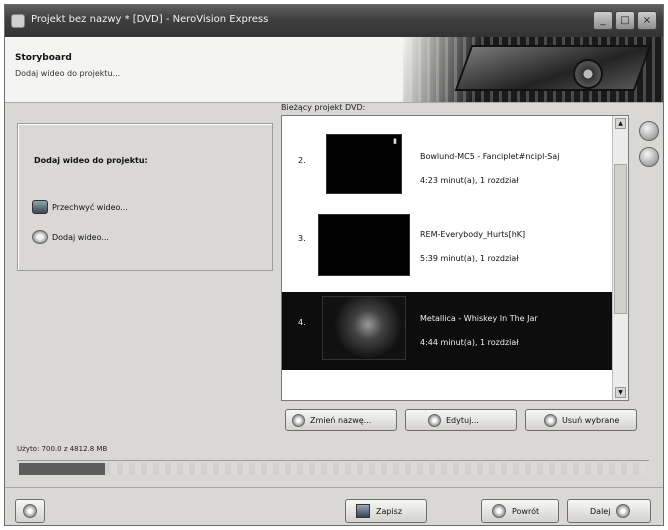 The image size is (668, 530). Describe the element at coordinates (600, 511) in the screenshot. I see `next-label: Dalej` at that location.